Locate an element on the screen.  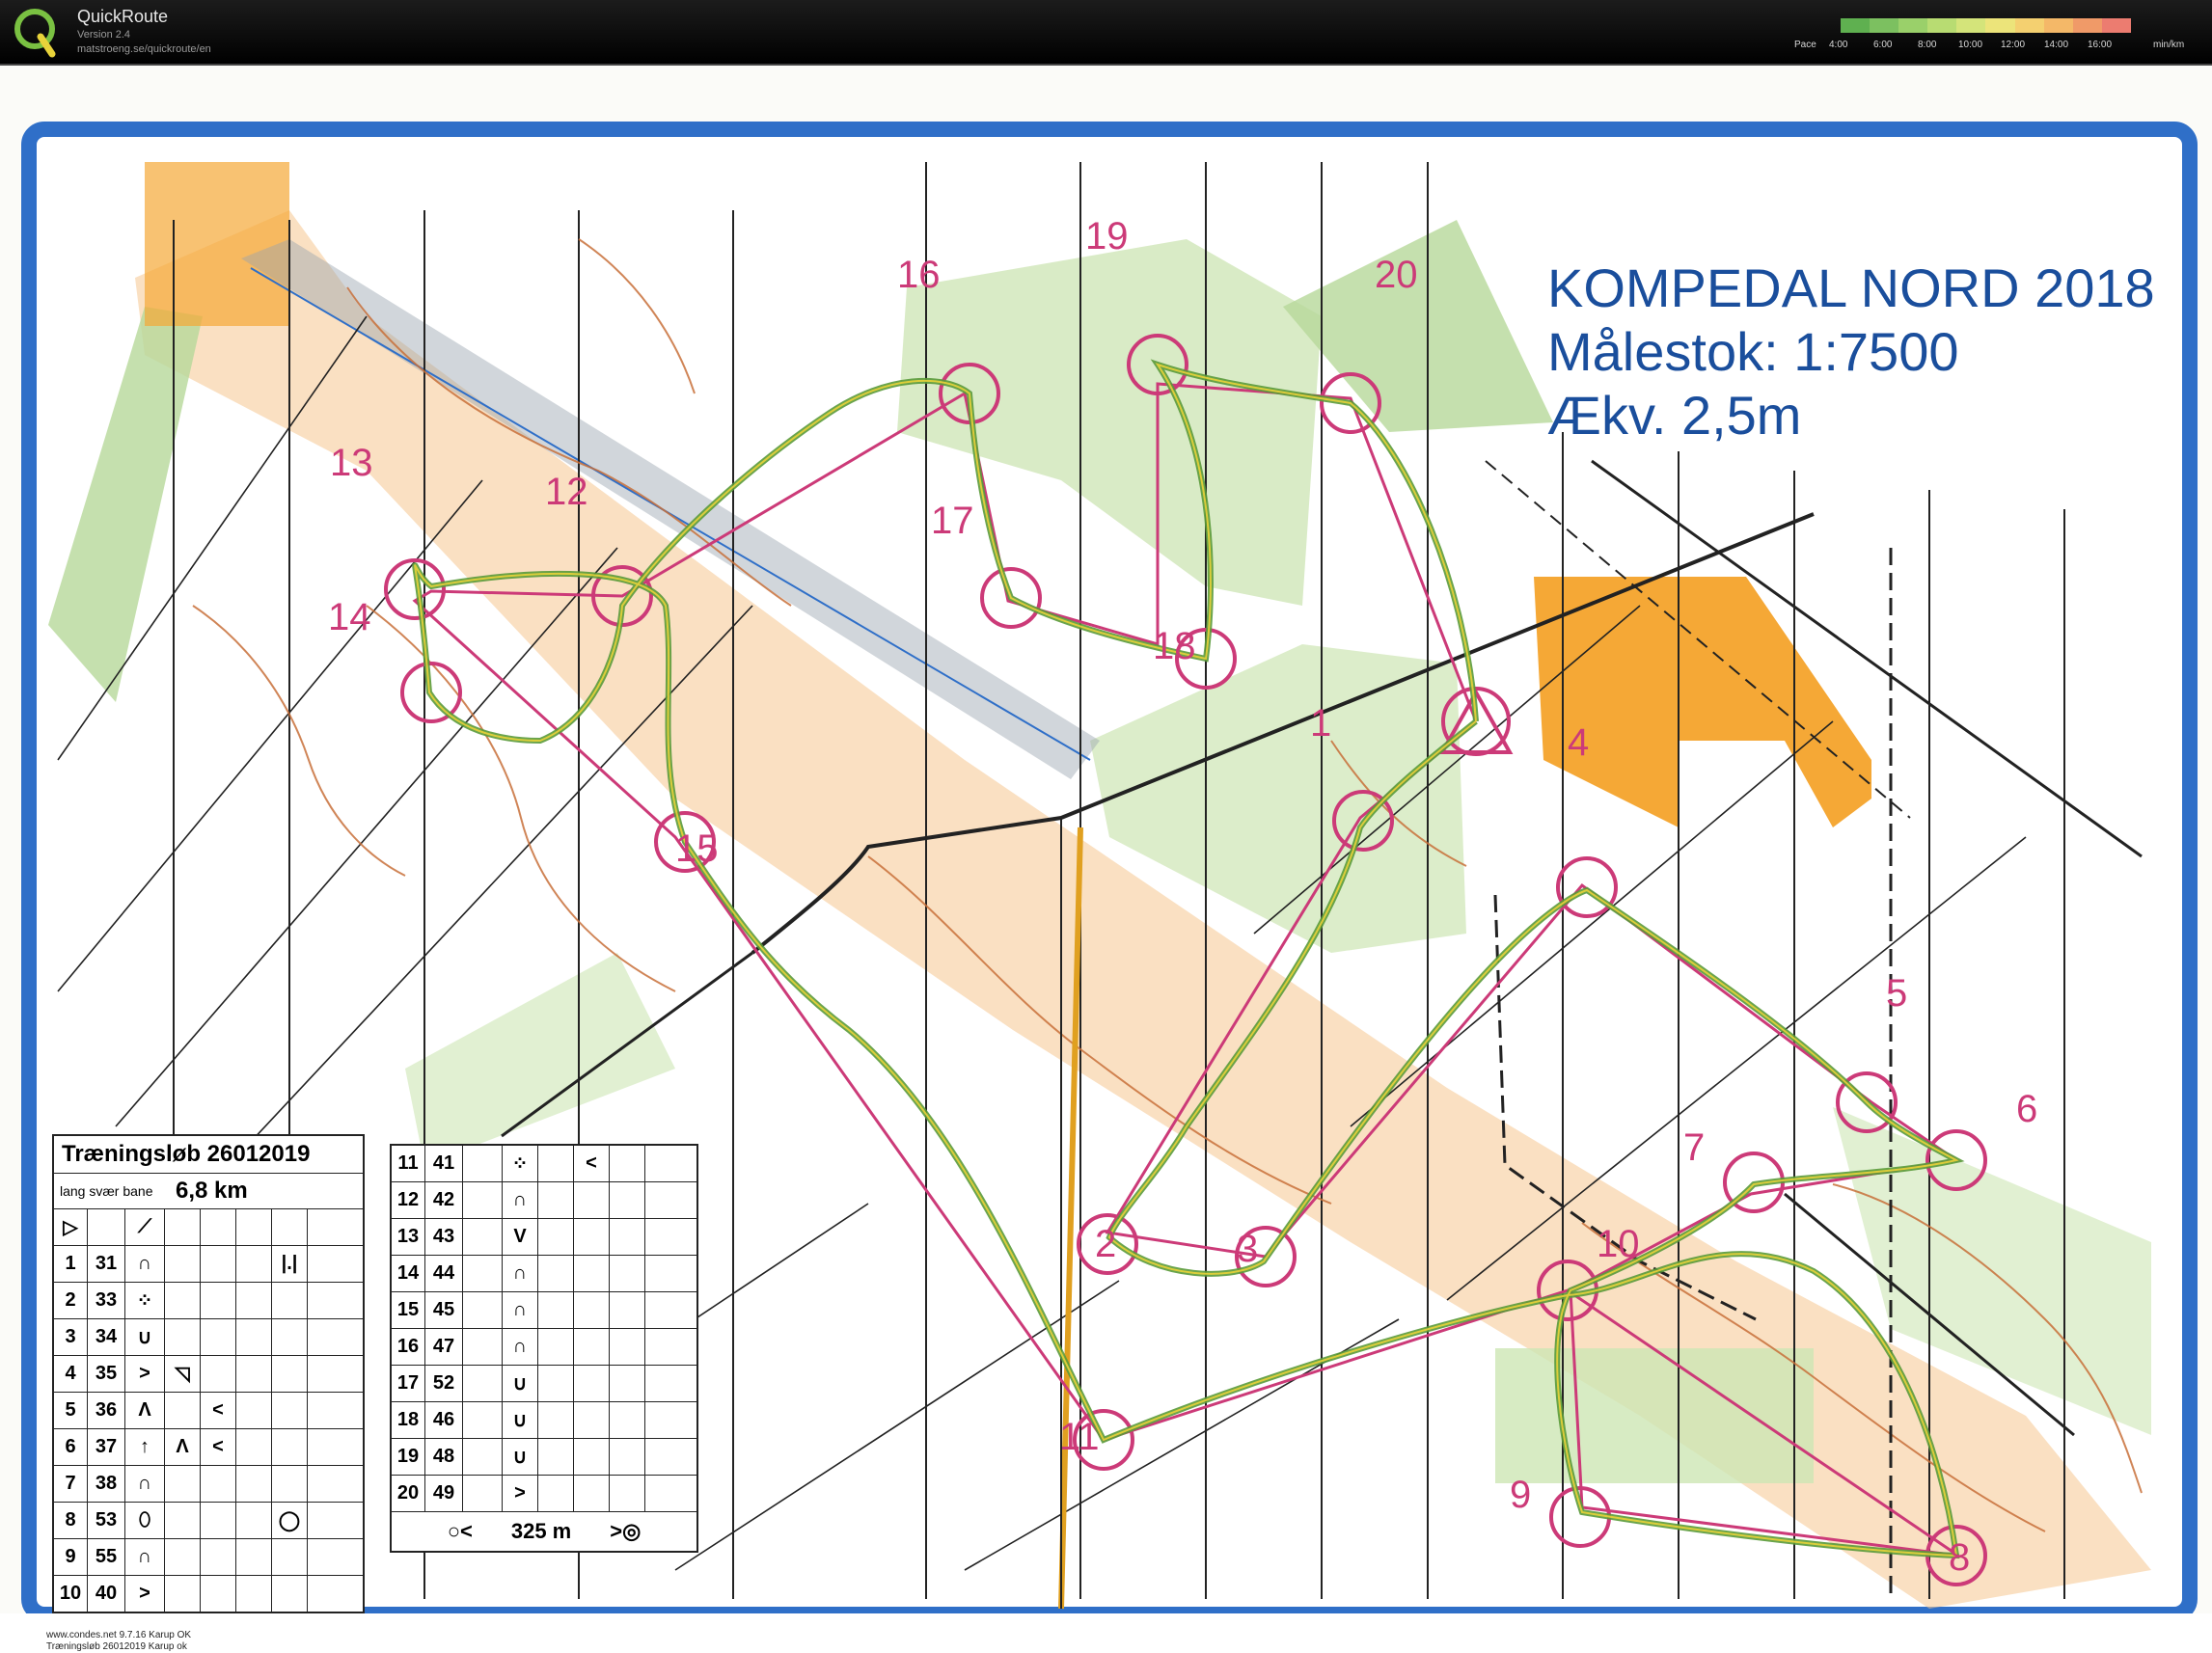
app-title: QuickRoute is located at coordinates (123, 16).